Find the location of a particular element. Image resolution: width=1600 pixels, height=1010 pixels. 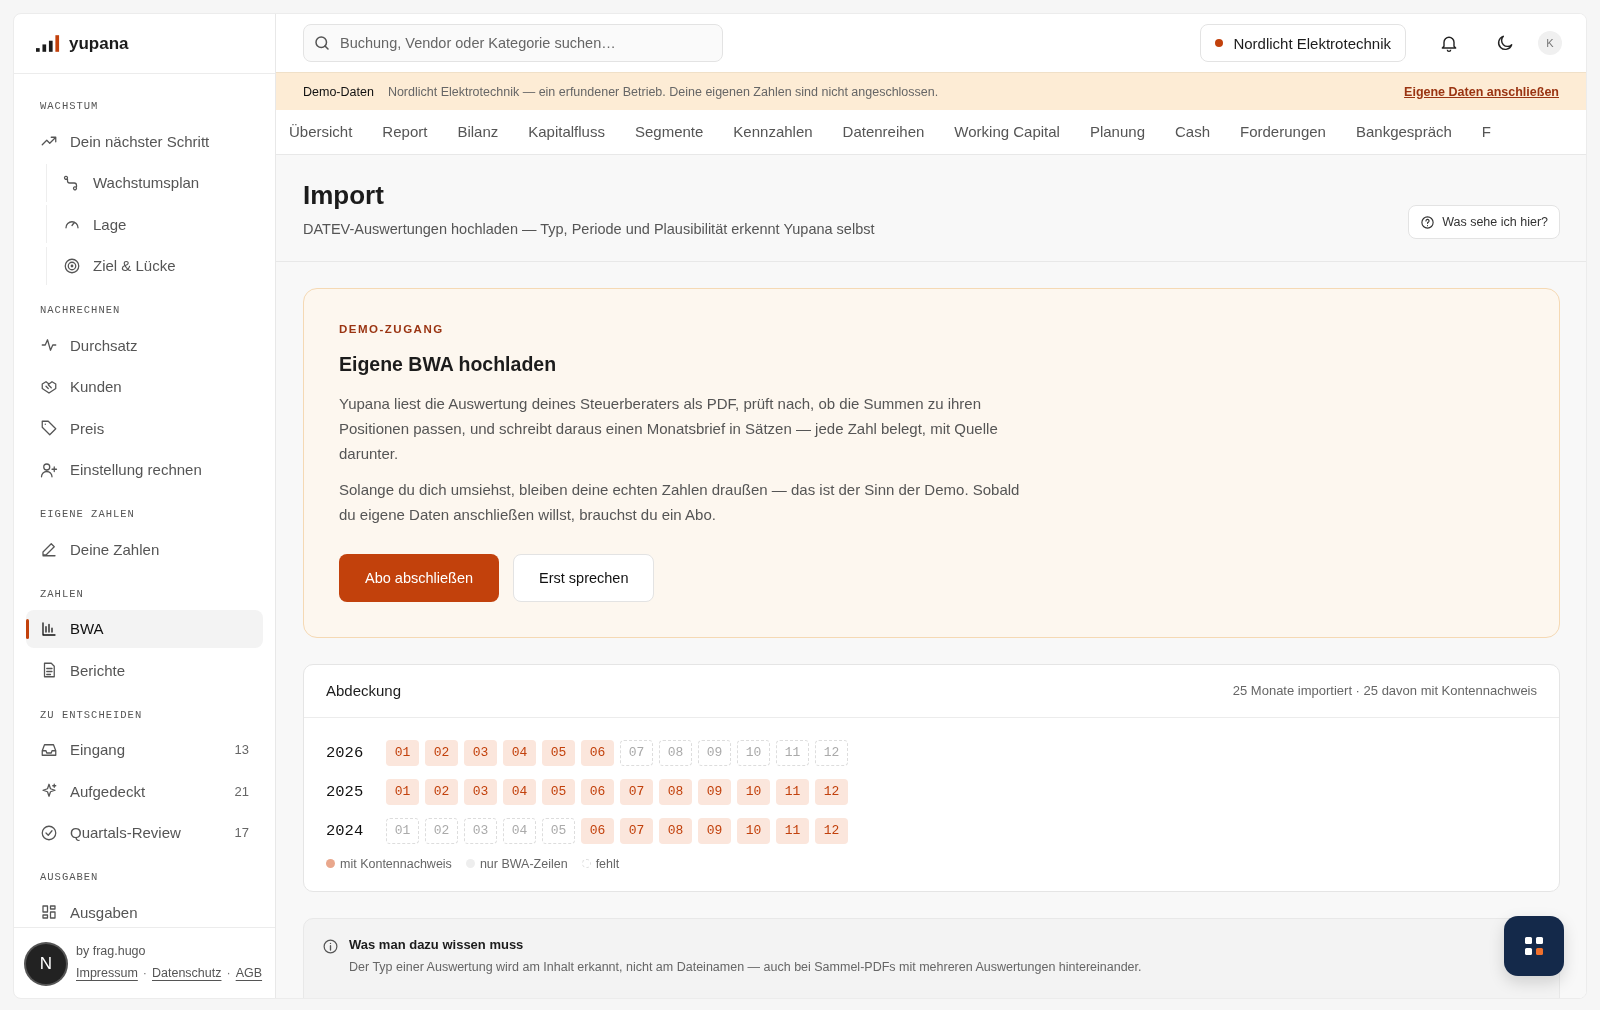

legend-label: fehlt is located at coordinates (607, 863).